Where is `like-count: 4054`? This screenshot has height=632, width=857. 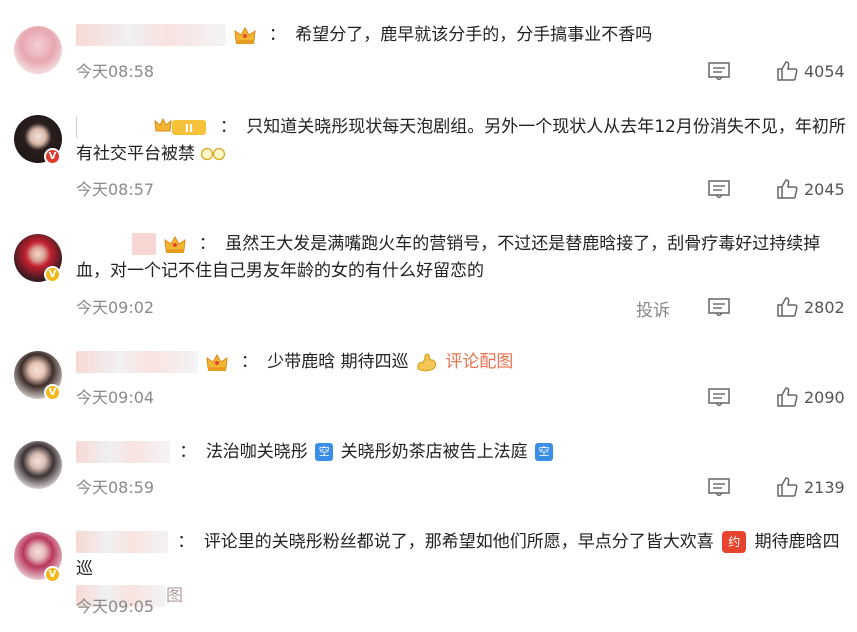 like-count: 4054 is located at coordinates (824, 71).